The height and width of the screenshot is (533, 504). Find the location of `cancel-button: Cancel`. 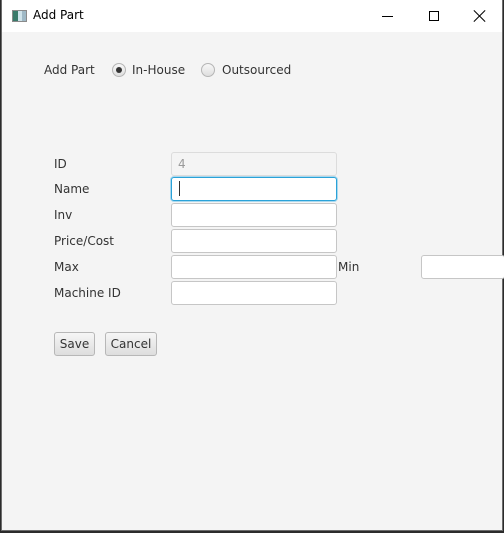

cancel-button: Cancel is located at coordinates (131, 344).